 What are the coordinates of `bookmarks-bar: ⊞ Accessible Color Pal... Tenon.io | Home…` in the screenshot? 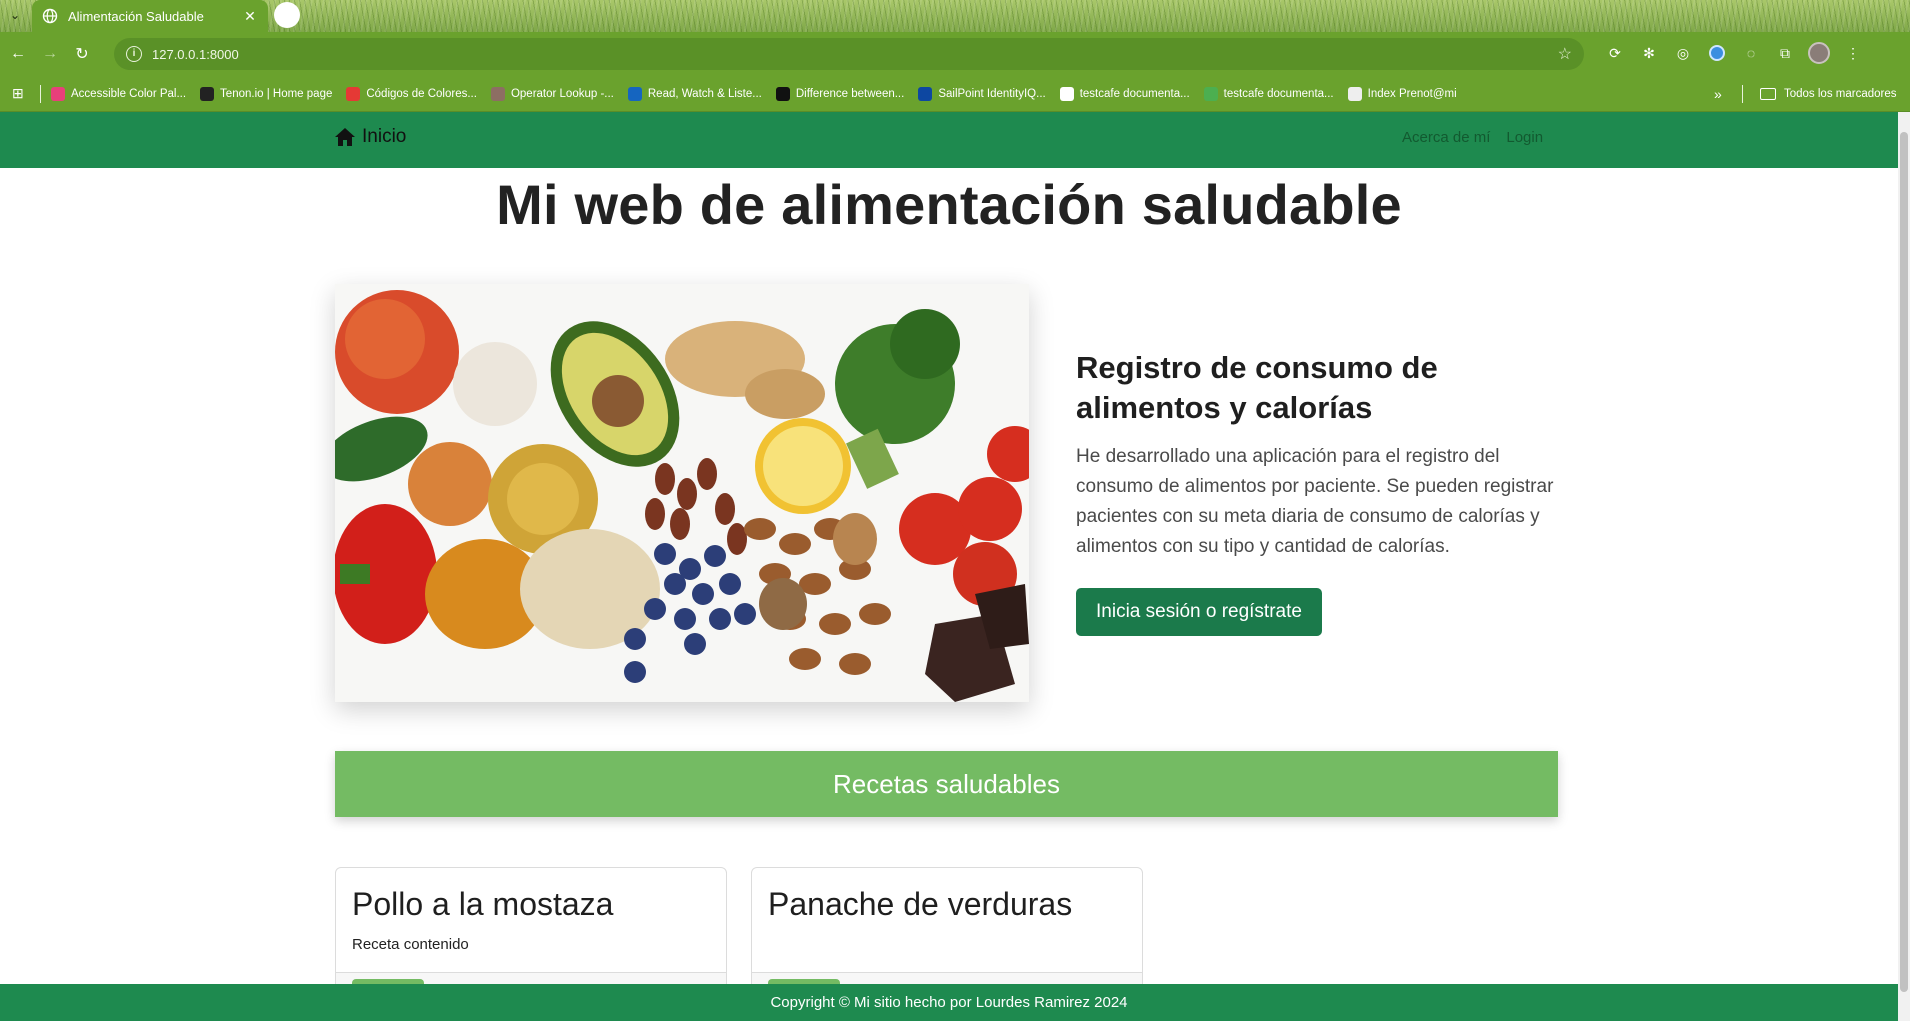 It's located at (955, 94).